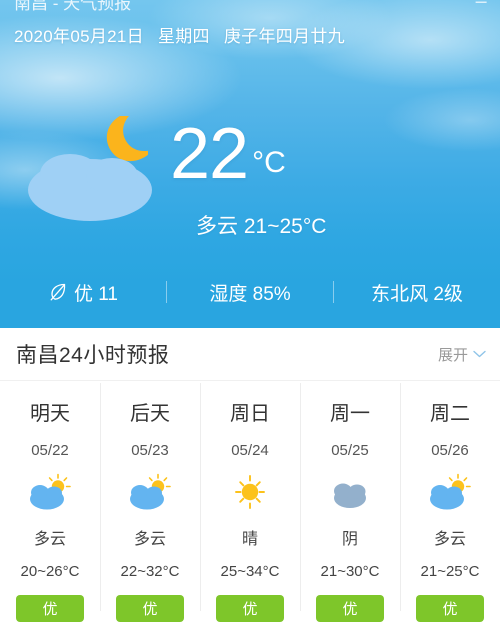  What do you see at coordinates (90, 187) in the screenshot?
I see `cloud-shape` at bounding box center [90, 187].